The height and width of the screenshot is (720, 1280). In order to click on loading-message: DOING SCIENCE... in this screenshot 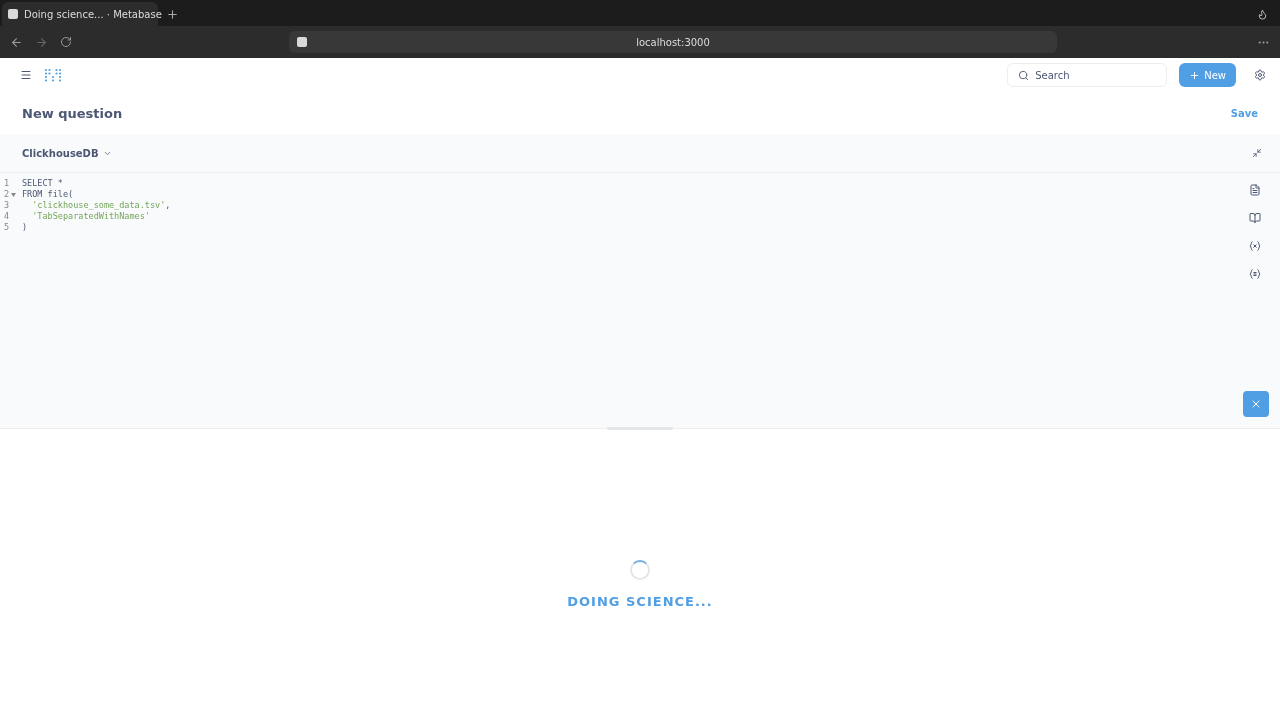, I will do `click(640, 601)`.